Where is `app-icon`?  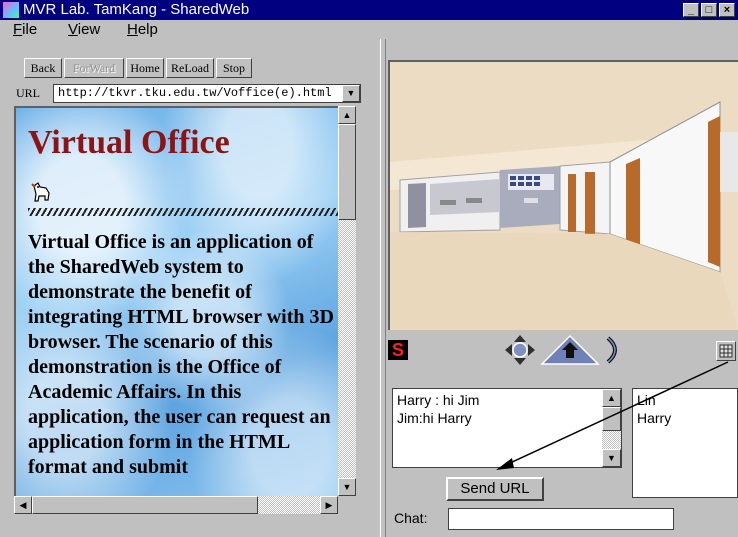 app-icon is located at coordinates (11, 10).